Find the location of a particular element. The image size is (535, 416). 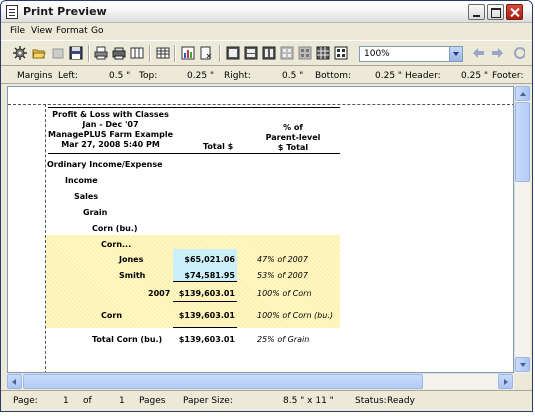

row-pct: 100% of Corn (bu.) is located at coordinates (295, 315).